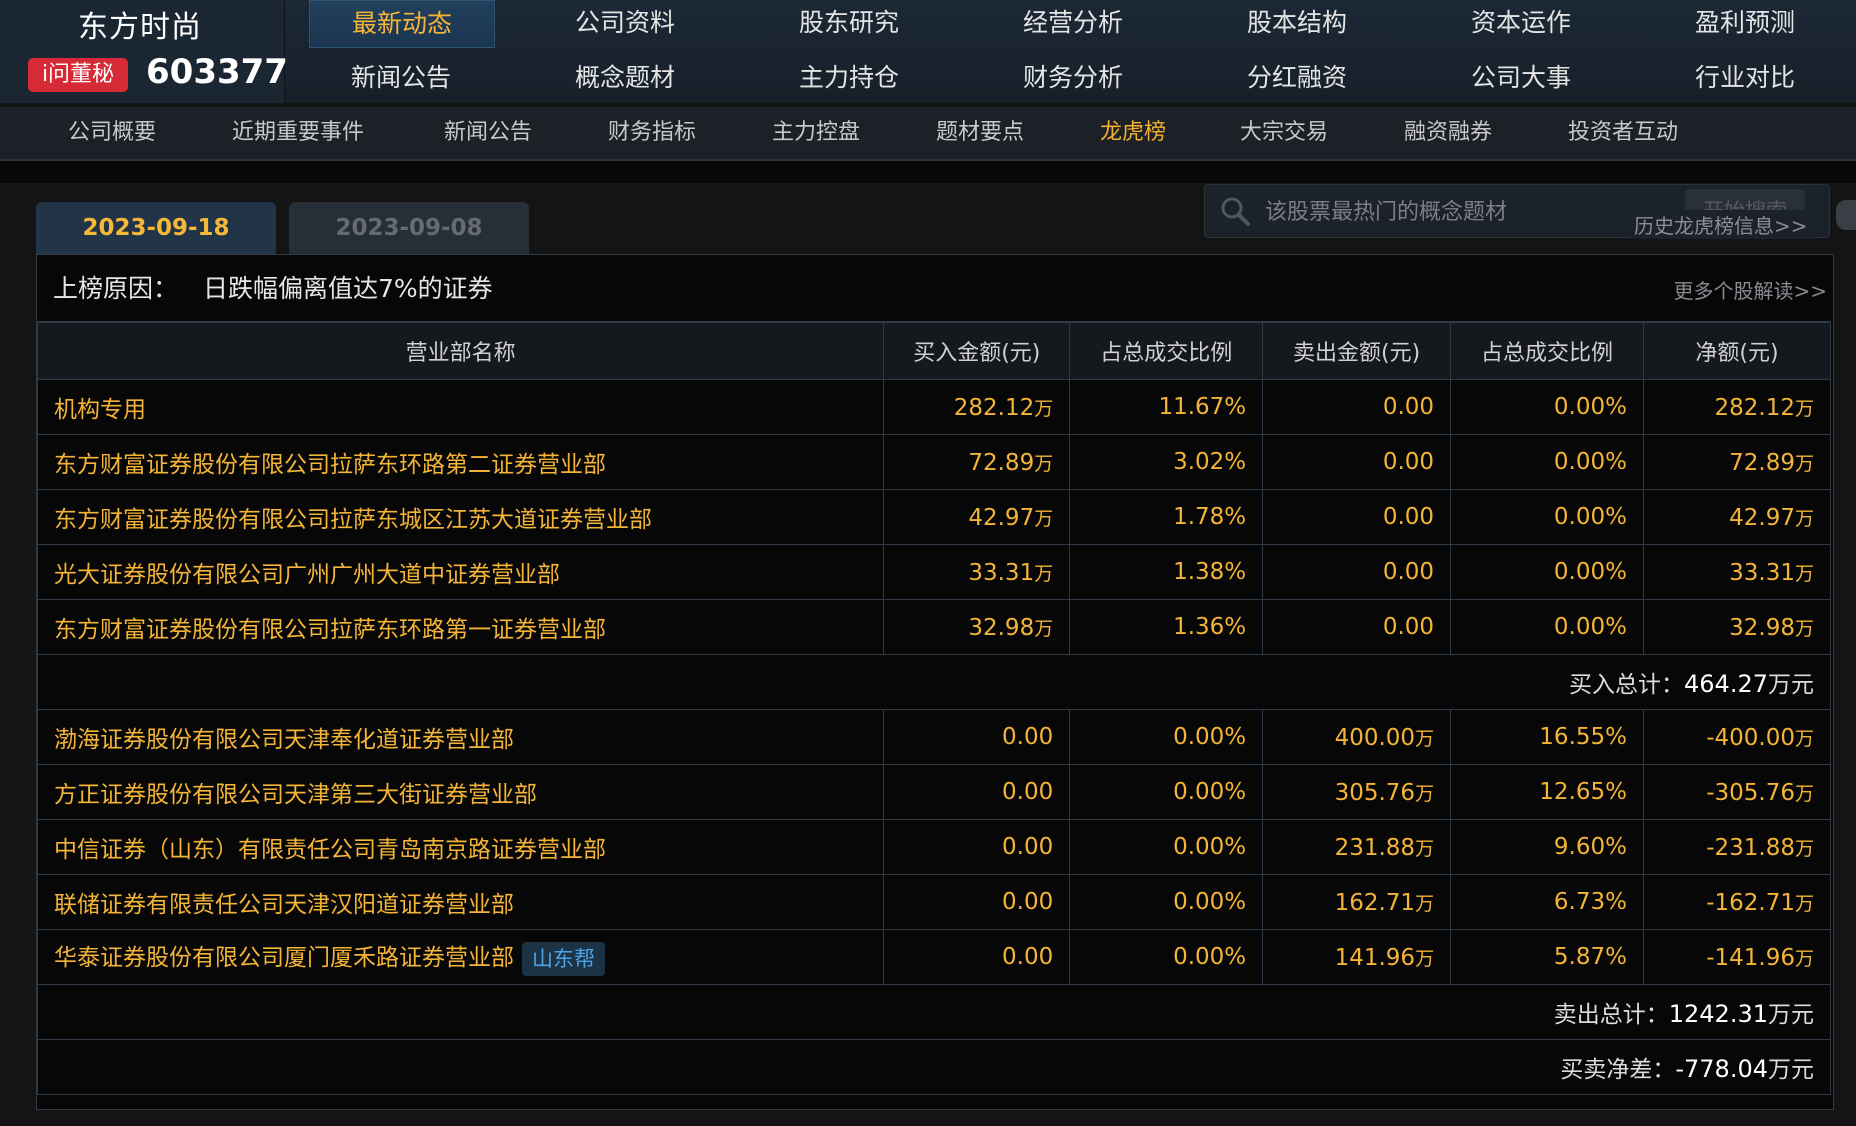 Image resolution: width=1856 pixels, height=1126 pixels. What do you see at coordinates (1073, 23) in the screenshot?
I see `nav-operation-analysis: 经营分析` at bounding box center [1073, 23].